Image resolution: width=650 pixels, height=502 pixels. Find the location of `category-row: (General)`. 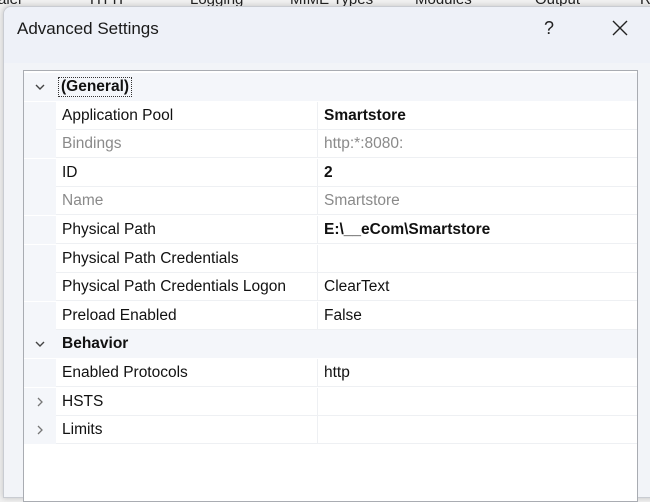

category-row: (General) is located at coordinates (330, 87).